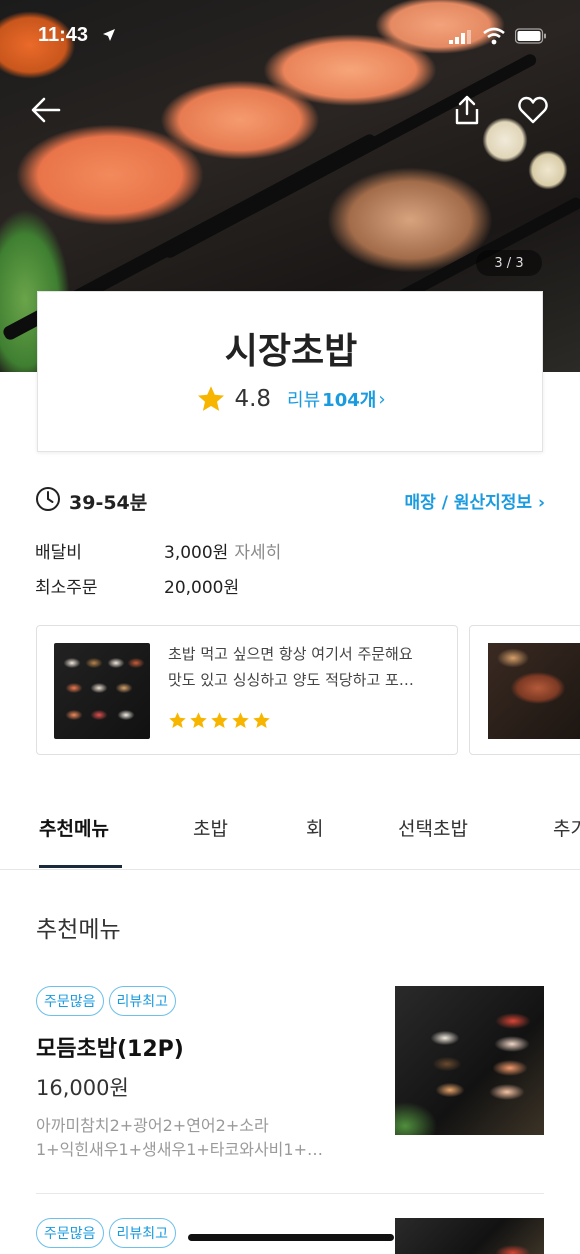  What do you see at coordinates (494, 36) in the screenshot?
I see `wifi-icon` at bounding box center [494, 36].